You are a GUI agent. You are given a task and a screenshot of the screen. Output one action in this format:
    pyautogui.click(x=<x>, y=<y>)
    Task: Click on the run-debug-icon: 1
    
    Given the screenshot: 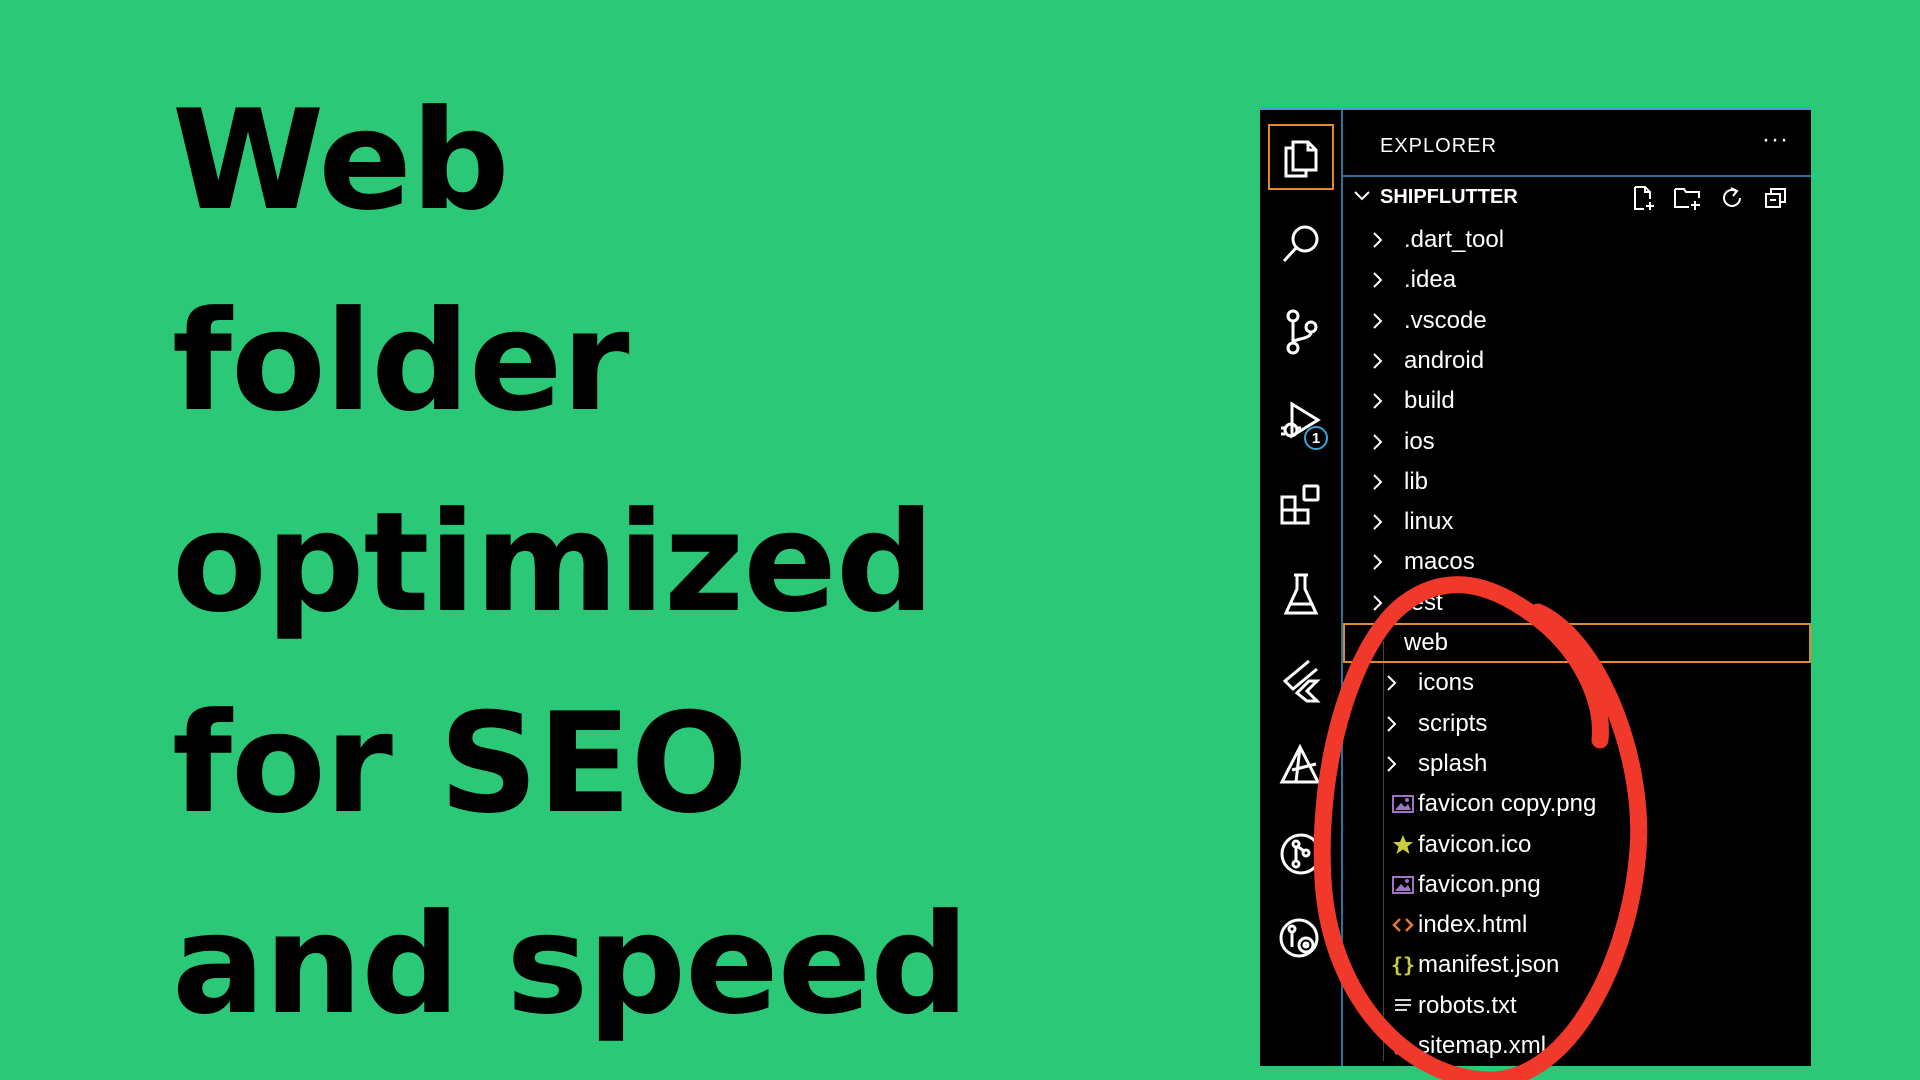 What is the action you would take?
    pyautogui.click(x=1301, y=421)
    